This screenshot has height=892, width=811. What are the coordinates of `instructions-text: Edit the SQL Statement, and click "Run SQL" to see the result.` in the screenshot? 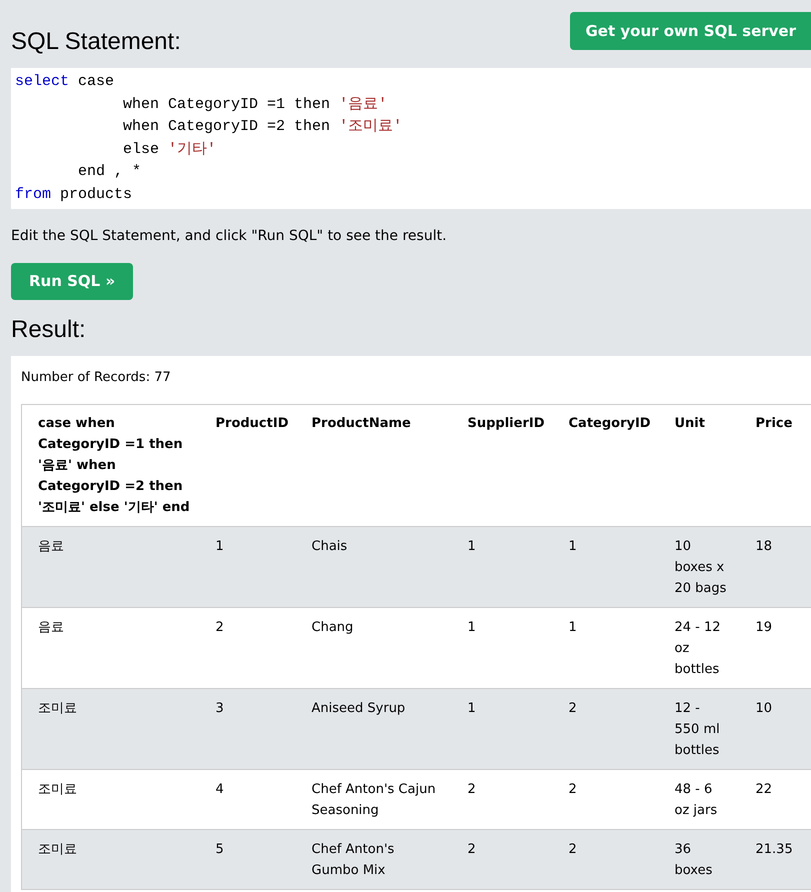 It's located at (229, 236).